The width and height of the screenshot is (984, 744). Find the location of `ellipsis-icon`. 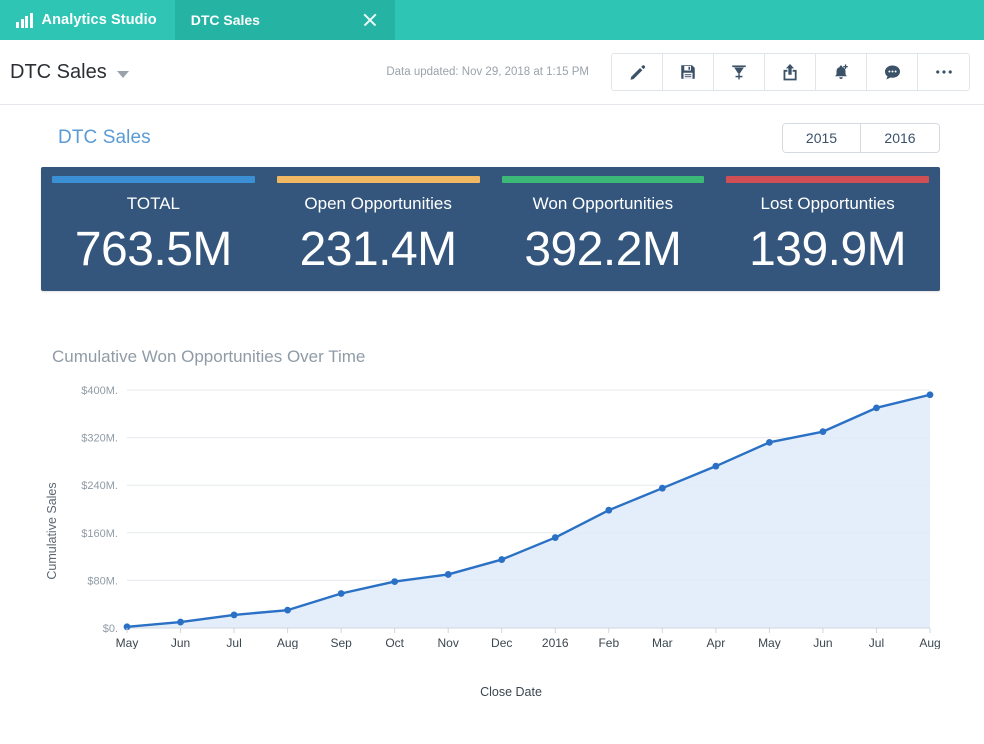

ellipsis-icon is located at coordinates (943, 72).